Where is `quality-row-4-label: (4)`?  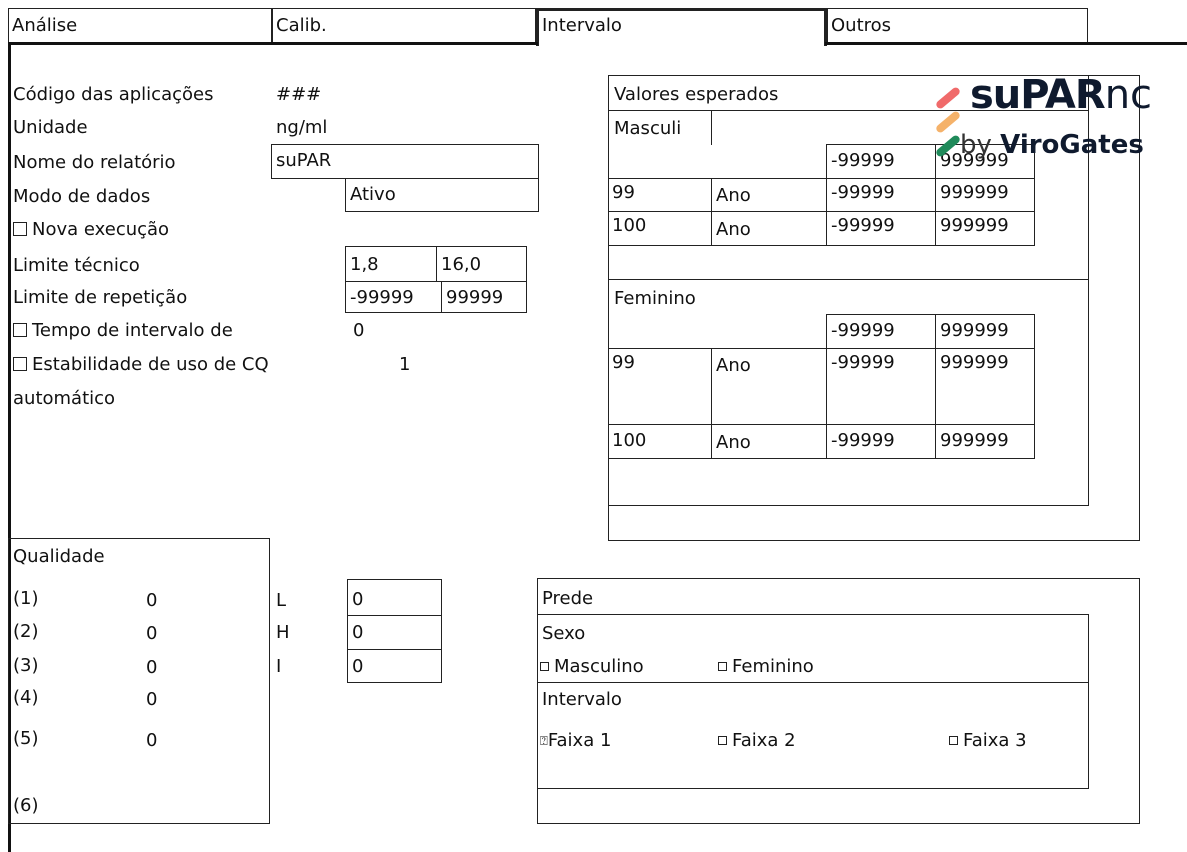
quality-row-4-label: (4) is located at coordinates (26, 697).